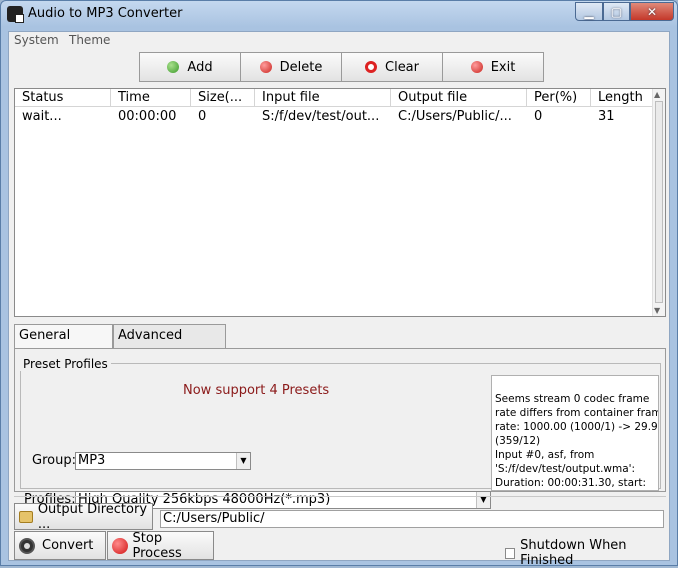 Image resolution: width=678 pixels, height=568 pixels. What do you see at coordinates (577, 413) in the screenshot?
I see `log-line: rate differs from container frame` at bounding box center [577, 413].